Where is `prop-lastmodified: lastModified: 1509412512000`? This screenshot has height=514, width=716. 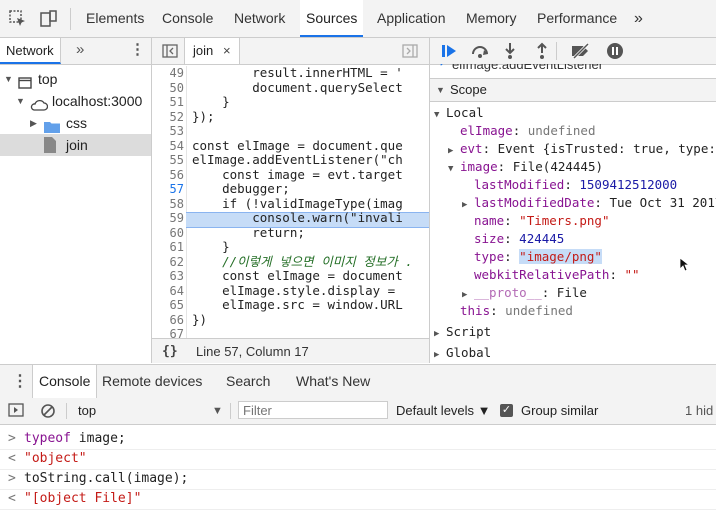 prop-lastmodified: lastModified: 1509412512000 is located at coordinates (575, 185).